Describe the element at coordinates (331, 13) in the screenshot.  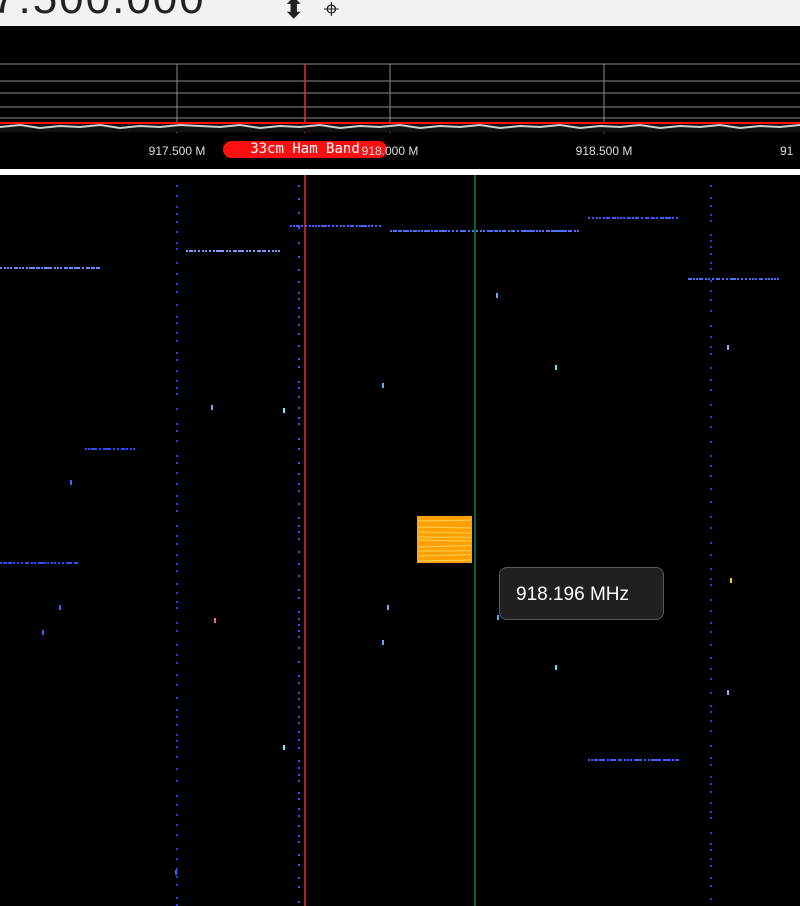
I see `pin-icon: ⌖` at that location.